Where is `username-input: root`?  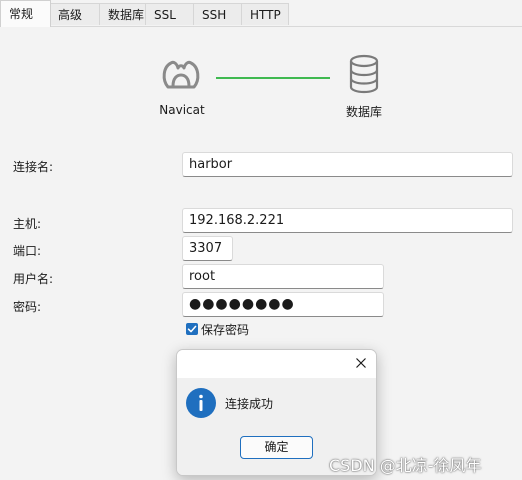
username-input: root is located at coordinates (283, 276).